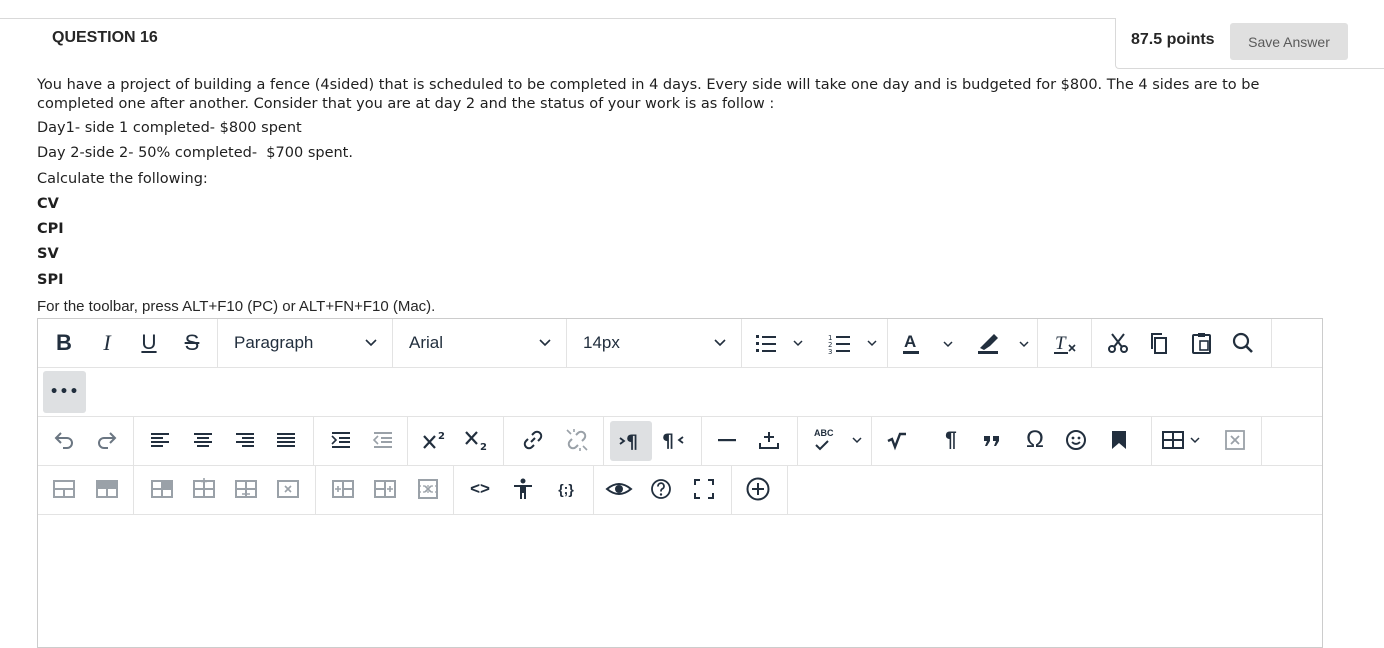  Describe the element at coordinates (1159, 343) in the screenshot. I see `copy-button` at that location.